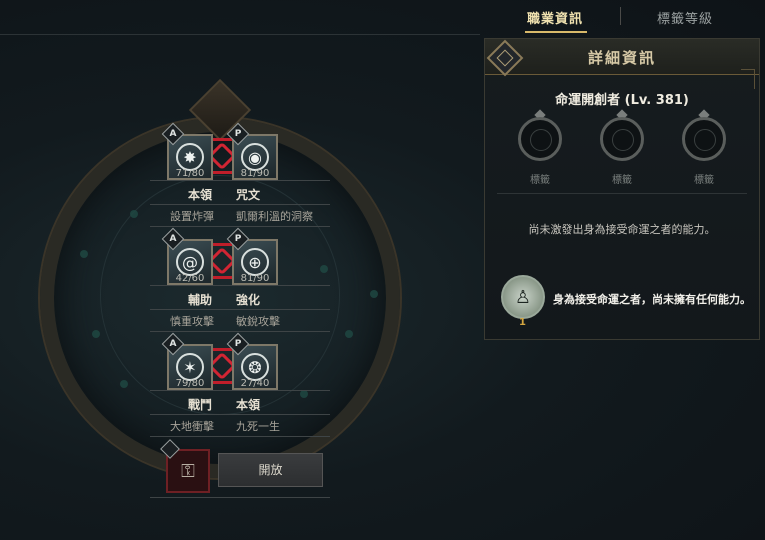  I want to click on skill-name: 設置炸彈, so click(192, 216).